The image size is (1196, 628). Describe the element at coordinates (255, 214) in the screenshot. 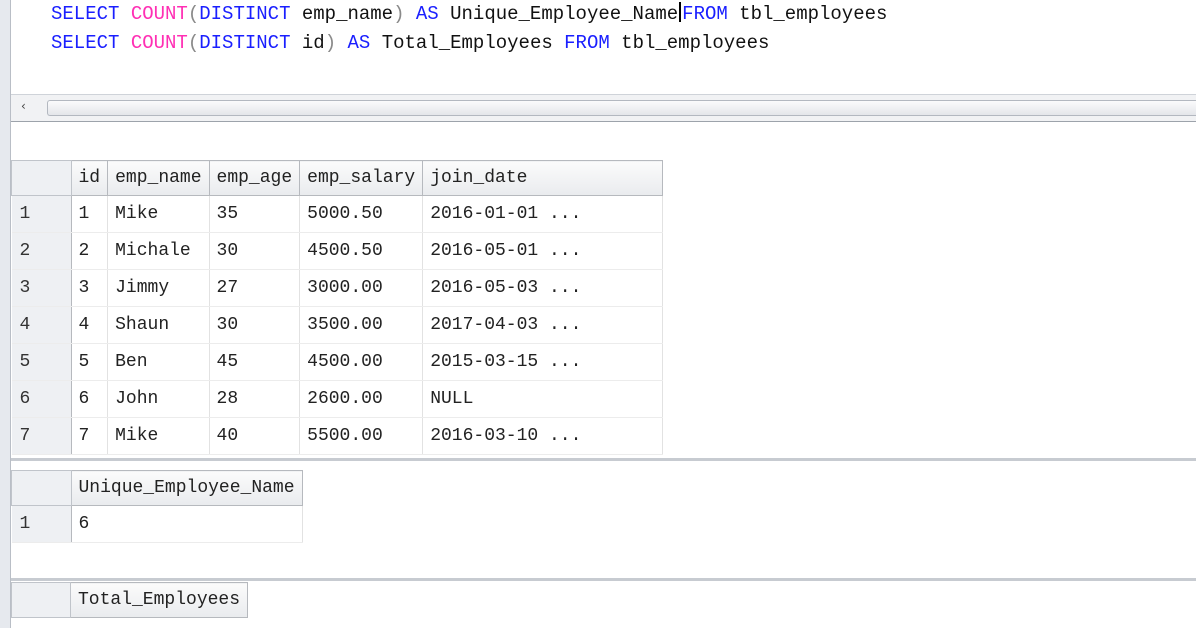

I see `cell-emp-age: 35` at that location.